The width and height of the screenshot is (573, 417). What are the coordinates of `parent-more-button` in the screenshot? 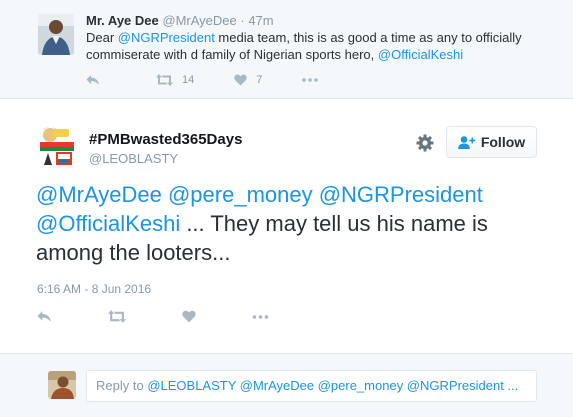 It's located at (310, 80).